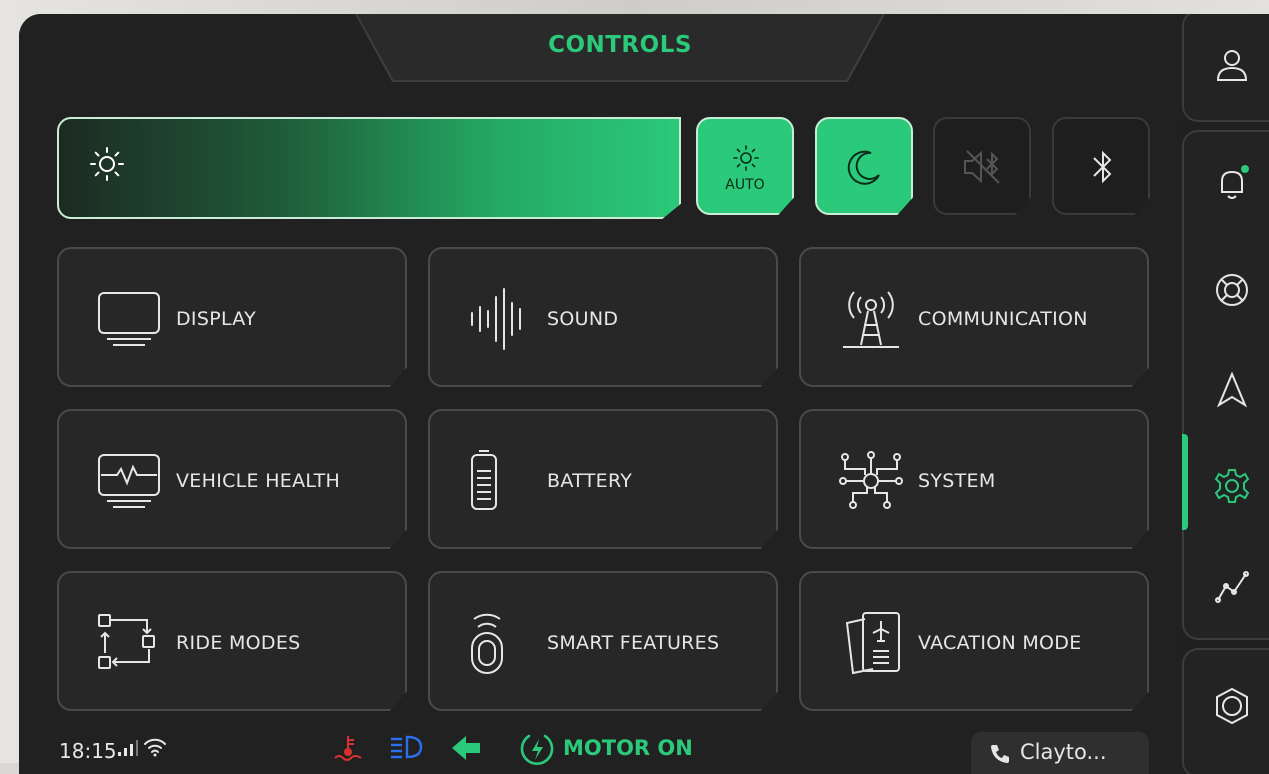 The height and width of the screenshot is (774, 1269). What do you see at coordinates (348, 748) in the screenshot?
I see `coolant-temperature-warning-icon` at bounding box center [348, 748].